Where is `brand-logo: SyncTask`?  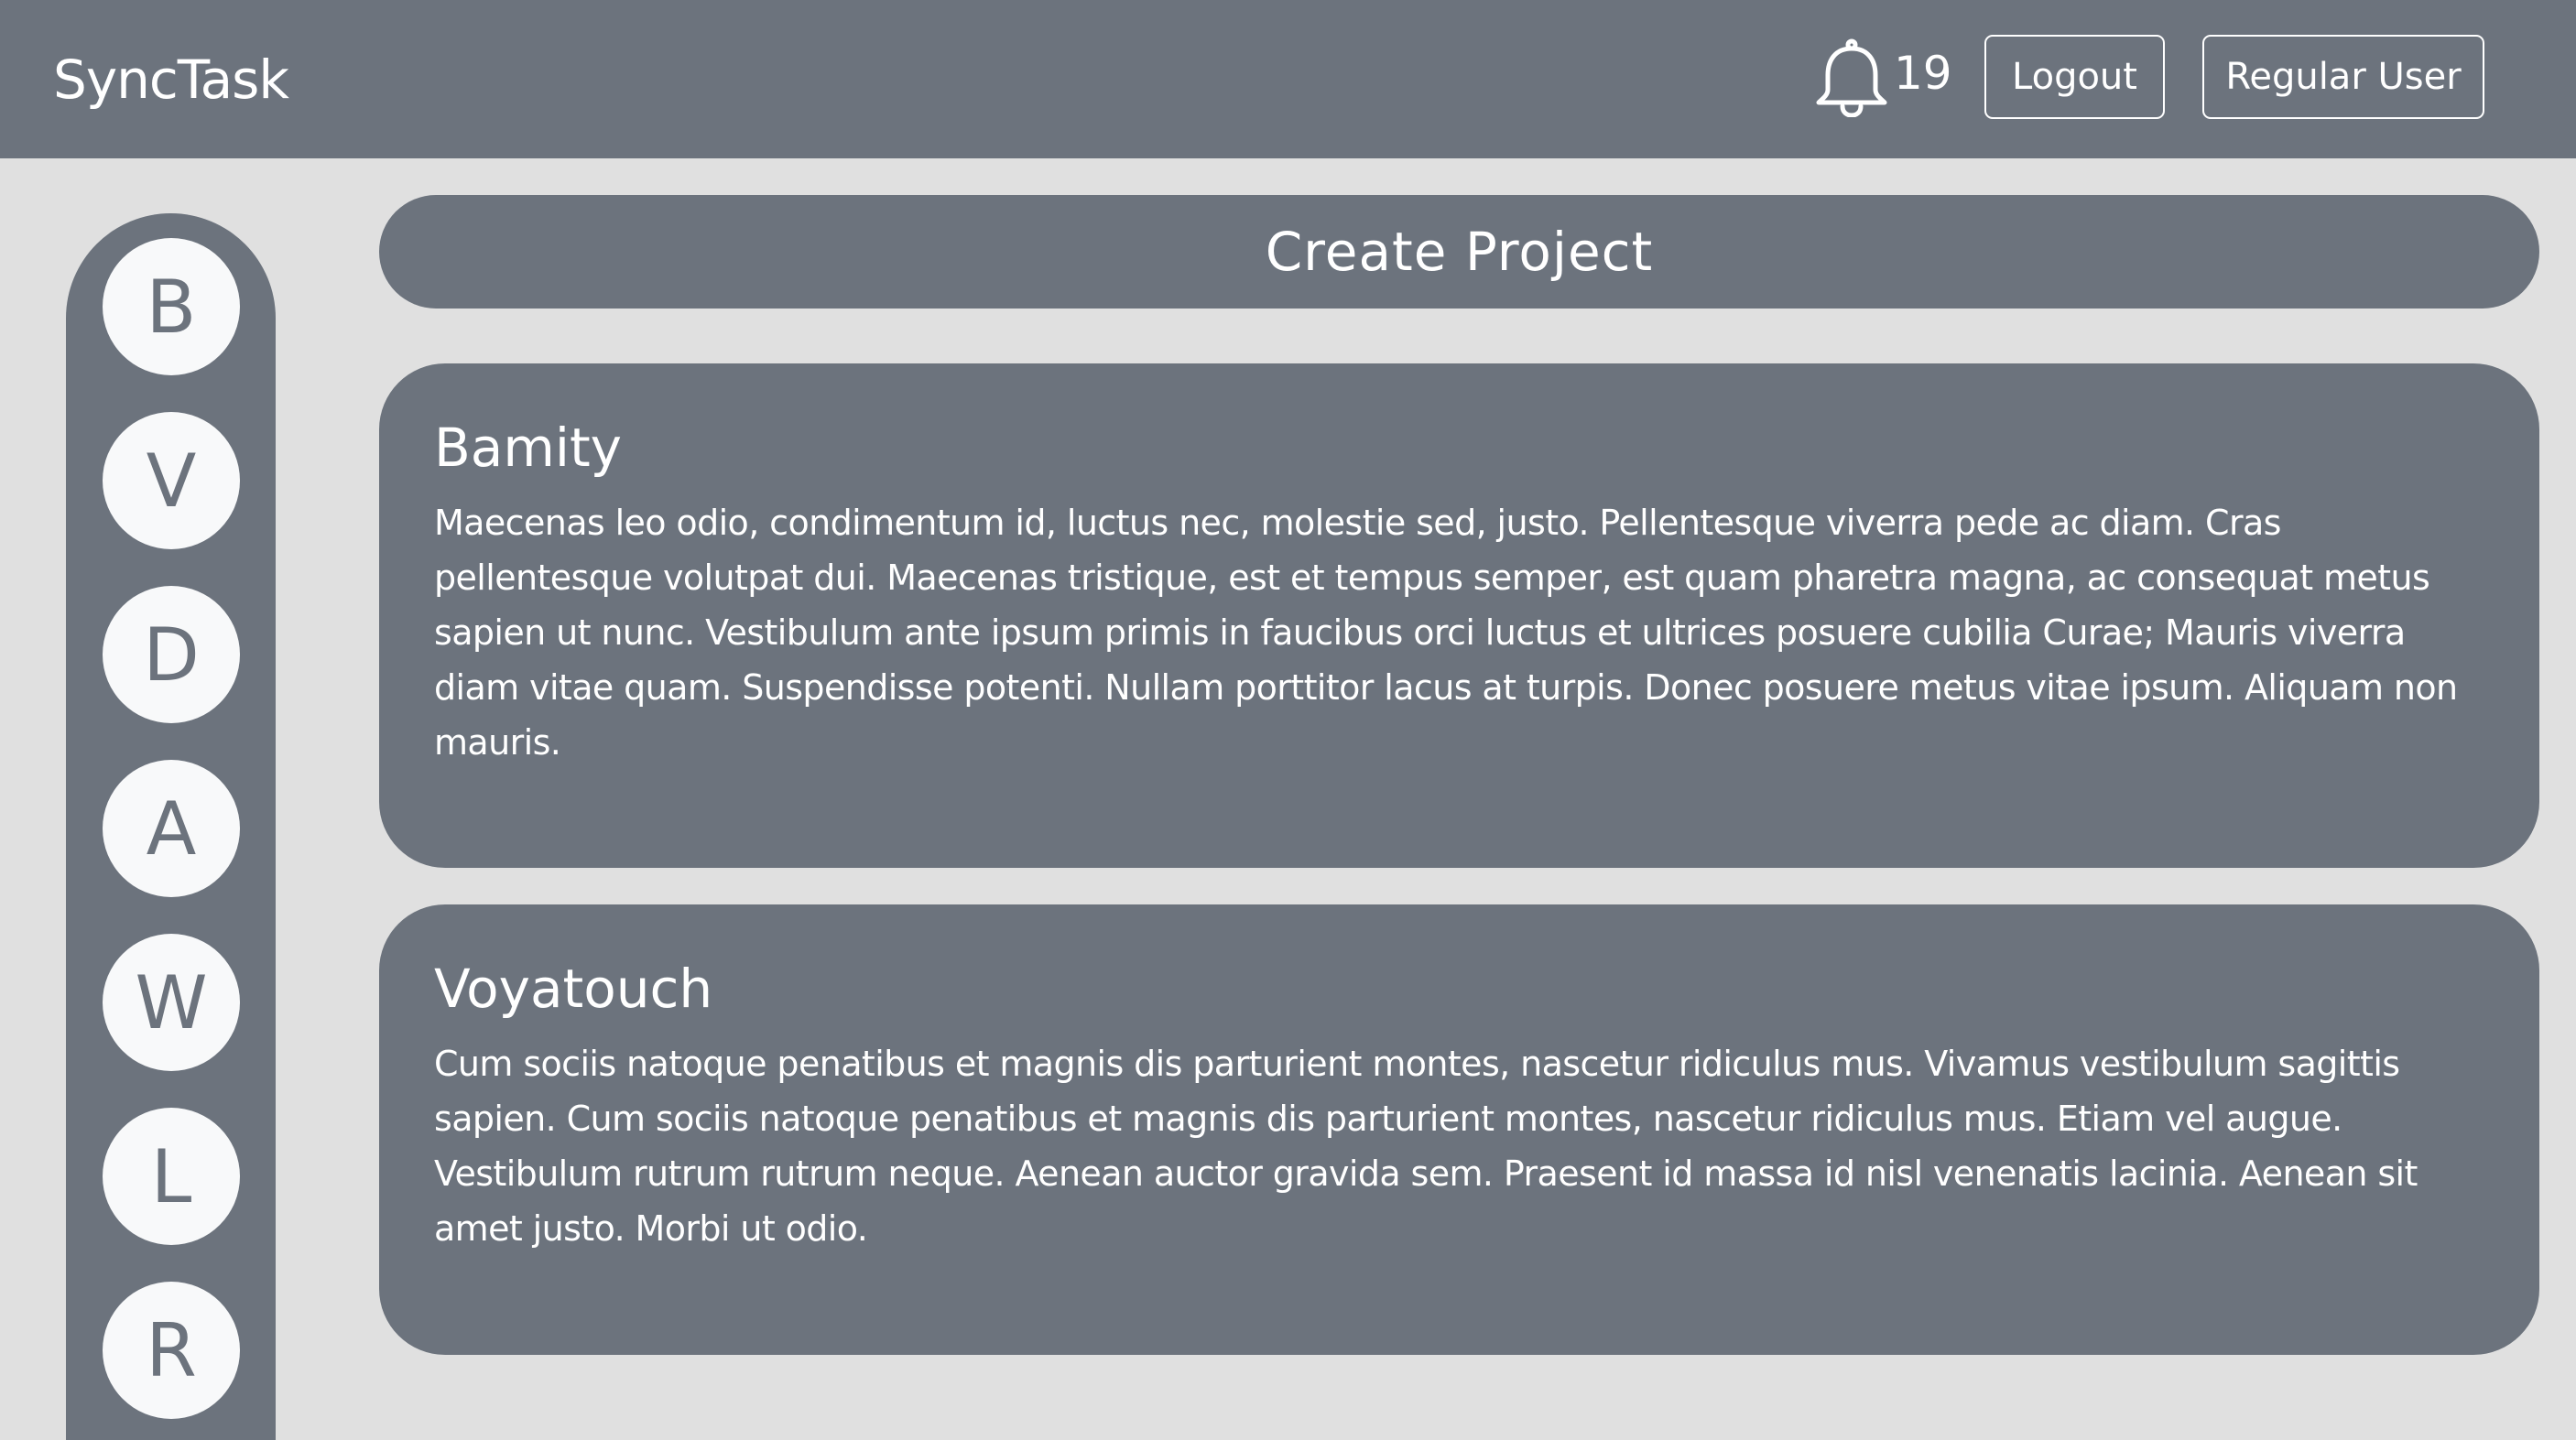
brand-logo: SyncTask is located at coordinates (171, 80).